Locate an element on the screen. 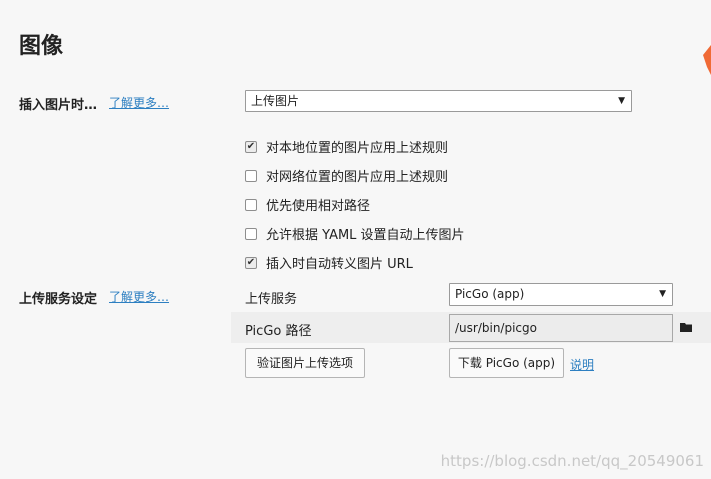  option-label: 允许根据 YAML 设置自动上传图片 is located at coordinates (365, 235).